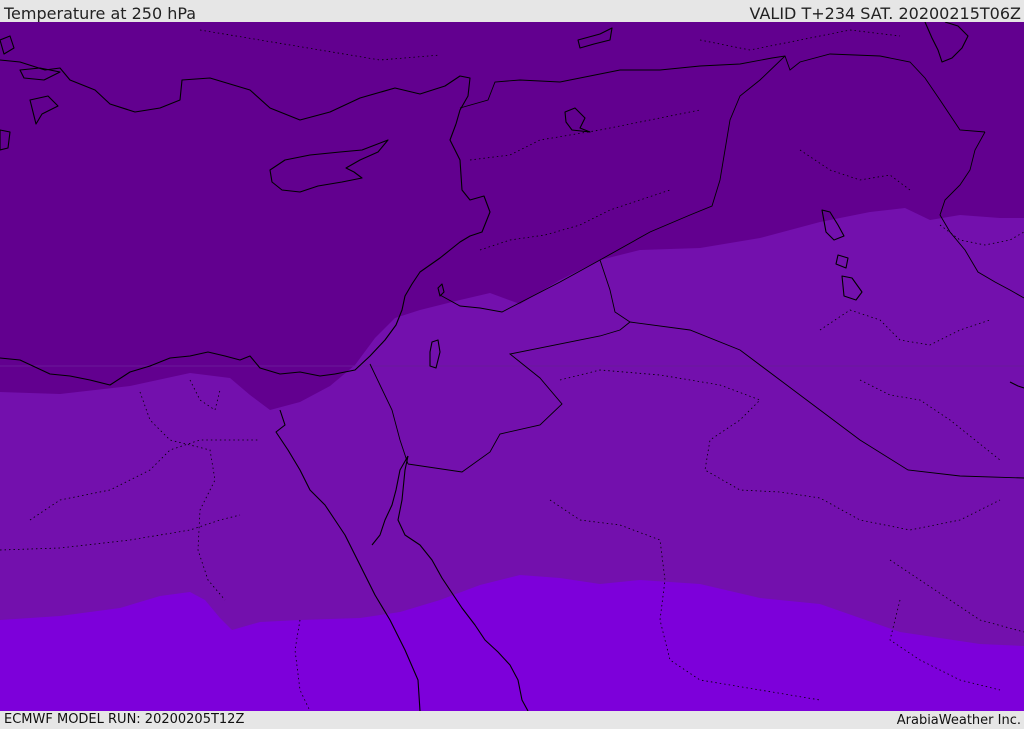 This screenshot has height=729, width=1024. Describe the element at coordinates (885, 13) in the screenshot. I see `valid-time-label: VALID T+234 SAT. 20200215T06Z` at that location.